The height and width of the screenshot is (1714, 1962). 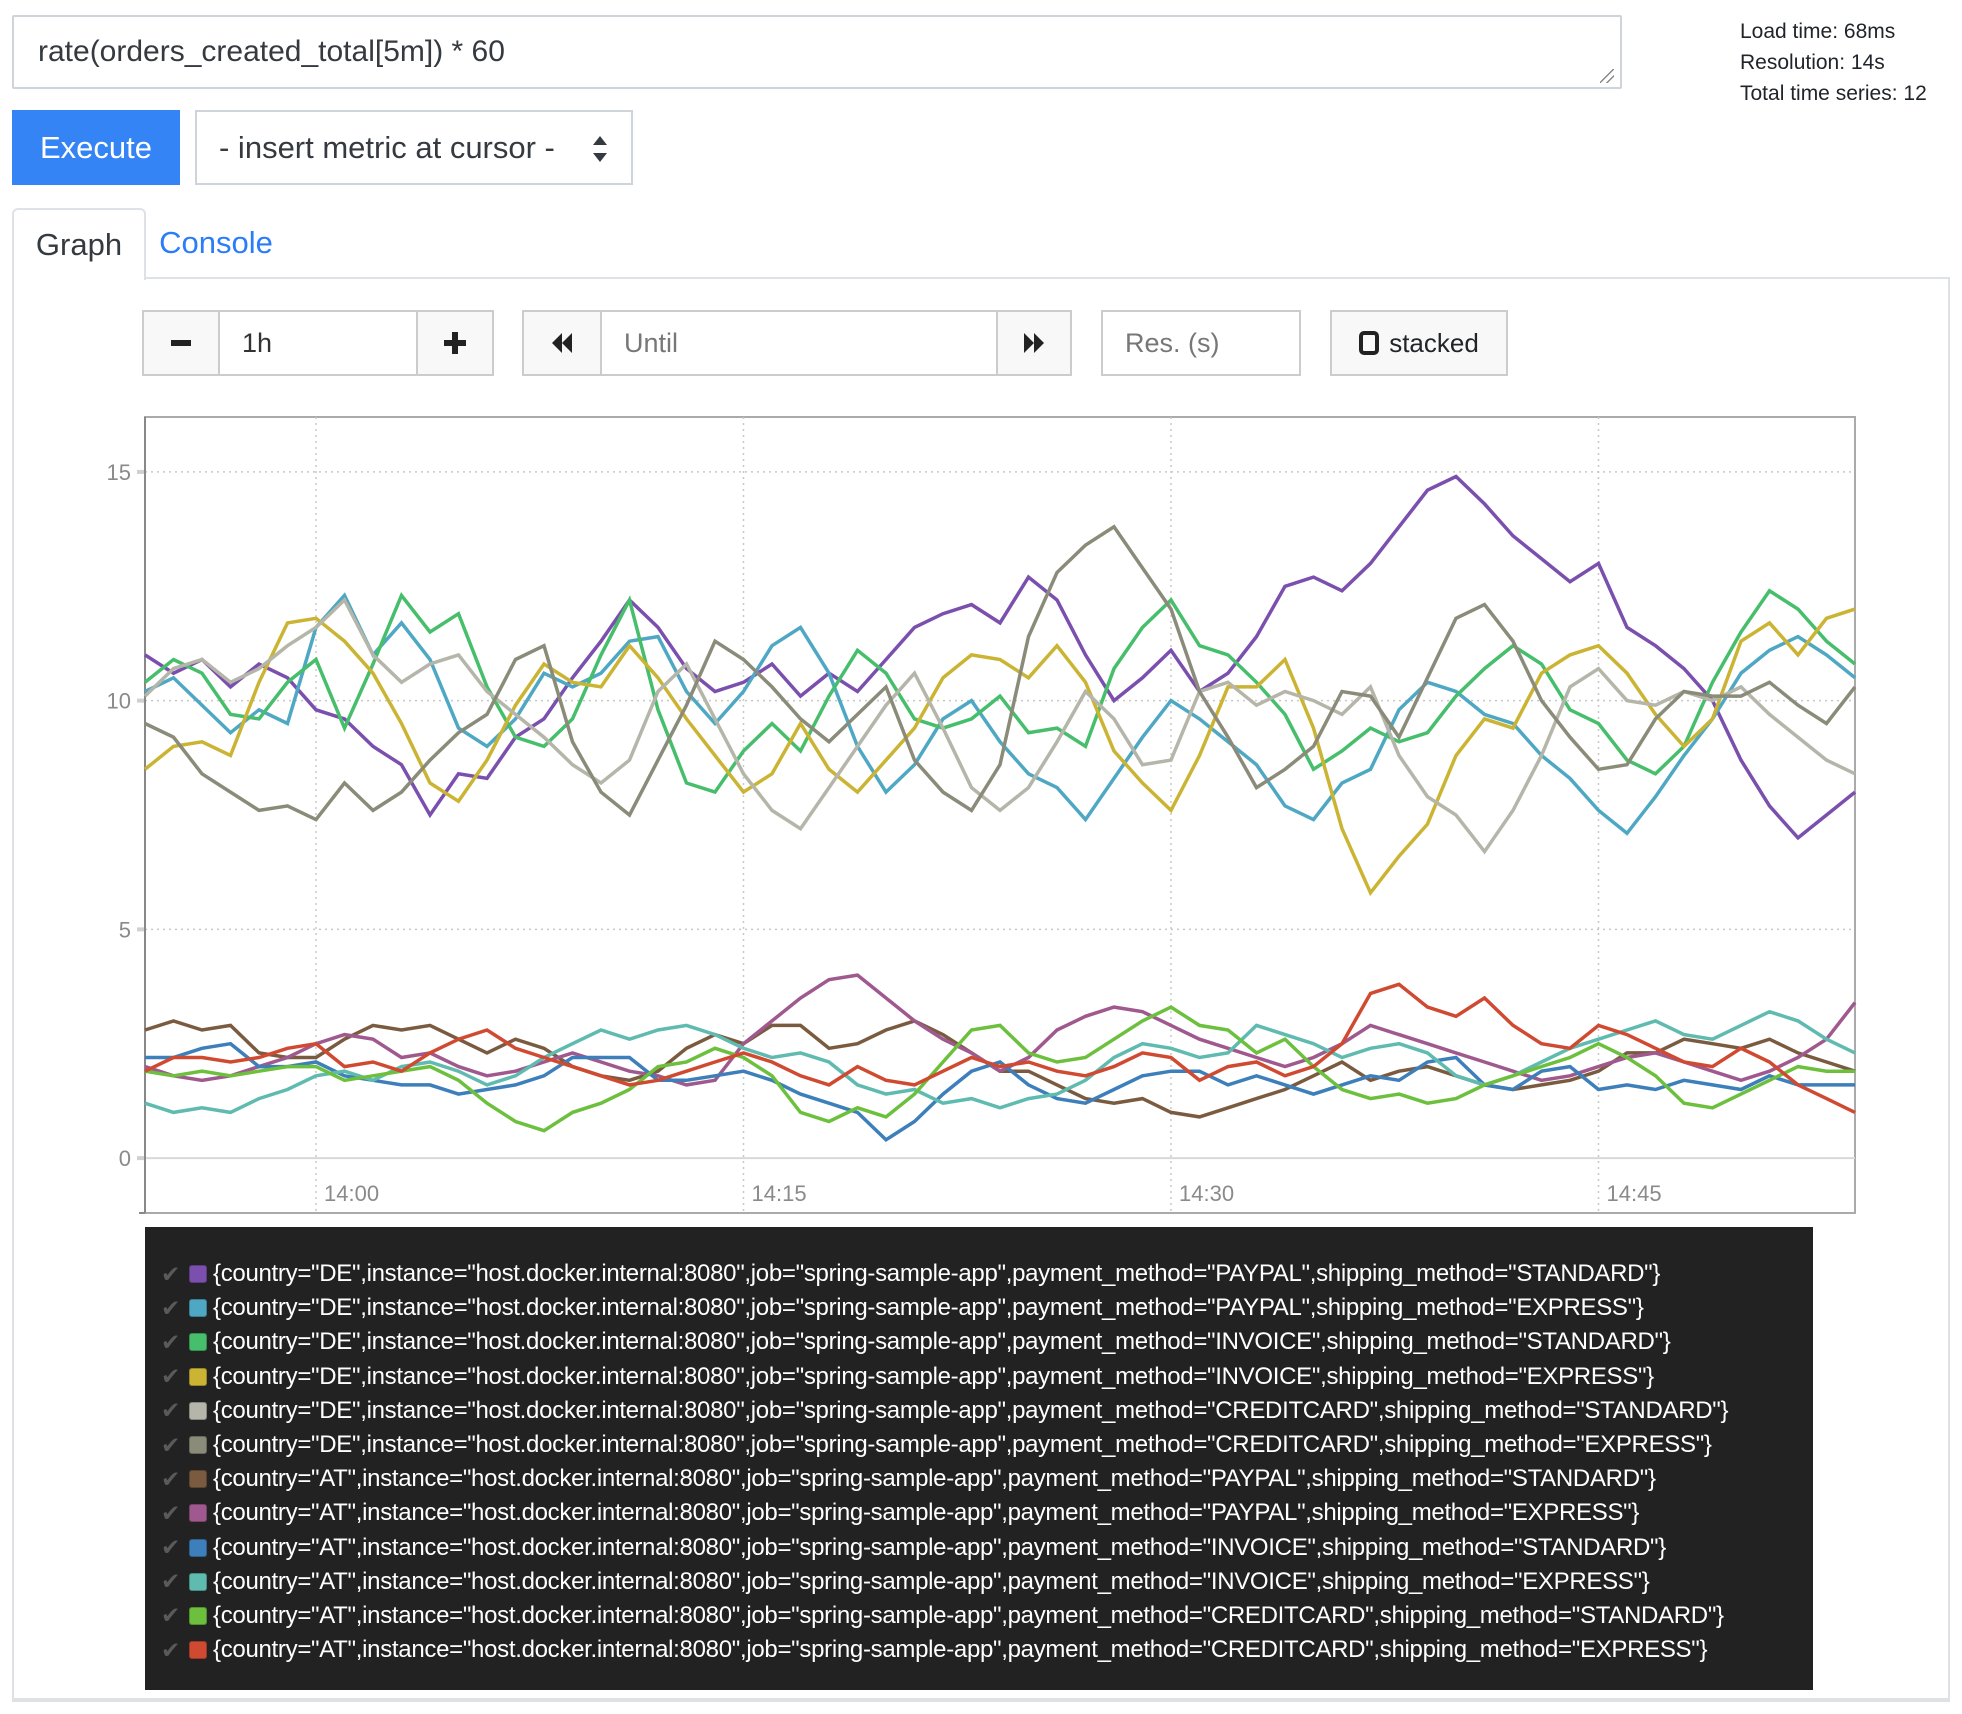 What do you see at coordinates (216, 243) in the screenshot?
I see `tab-console: Console` at bounding box center [216, 243].